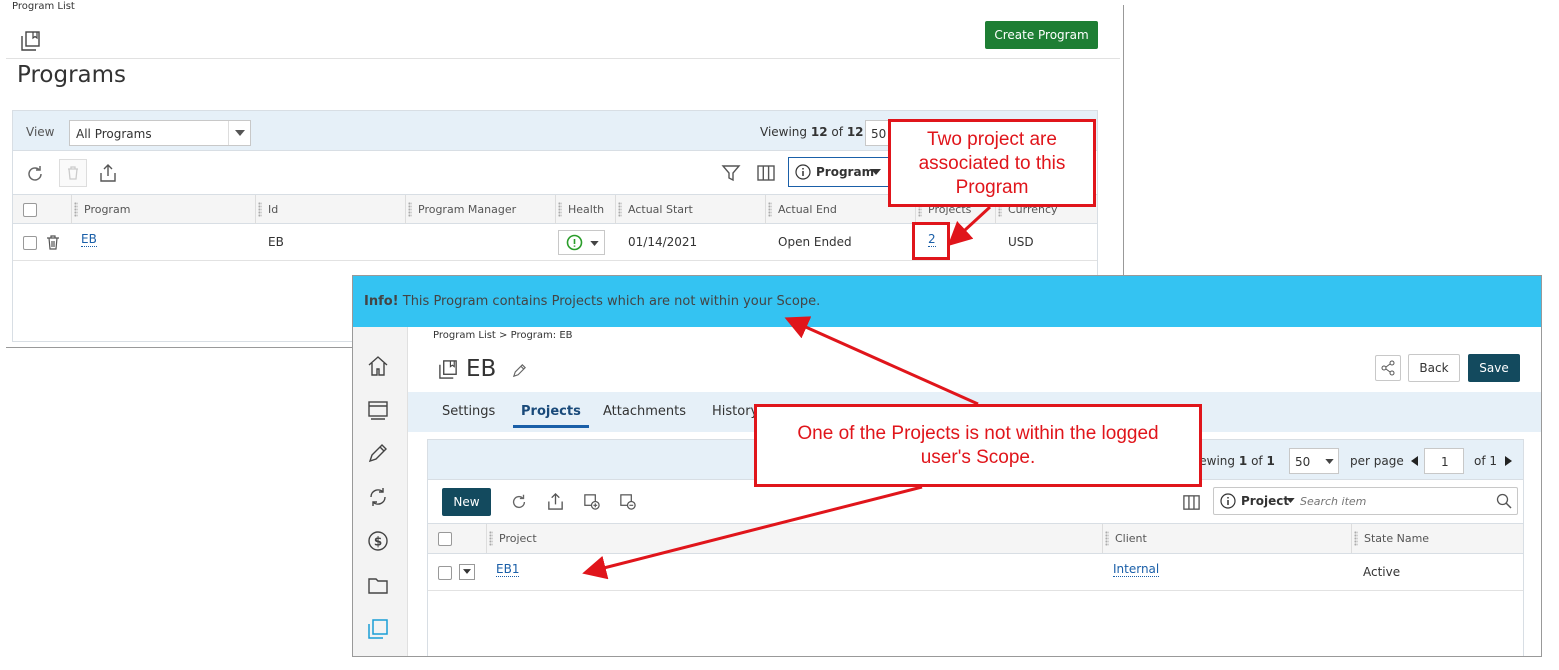 Image resolution: width=1559 pixels, height=670 pixels. Describe the element at coordinates (969, 226) in the screenshot. I see `arrow-to-projects-count` at that location.